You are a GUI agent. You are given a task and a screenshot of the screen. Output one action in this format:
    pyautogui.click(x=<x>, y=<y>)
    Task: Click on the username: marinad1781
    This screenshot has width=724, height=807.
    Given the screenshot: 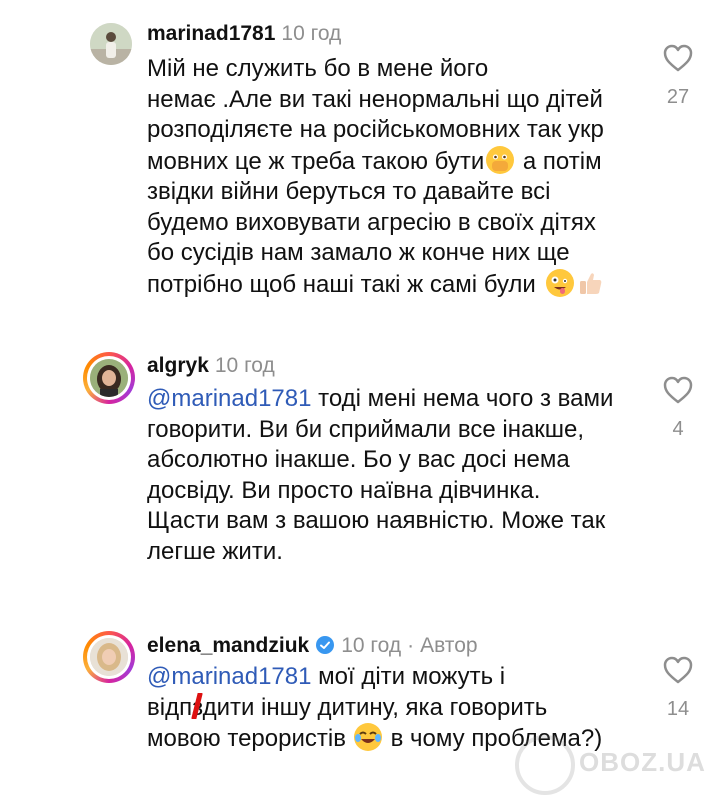 What is the action you would take?
    pyautogui.click(x=211, y=33)
    